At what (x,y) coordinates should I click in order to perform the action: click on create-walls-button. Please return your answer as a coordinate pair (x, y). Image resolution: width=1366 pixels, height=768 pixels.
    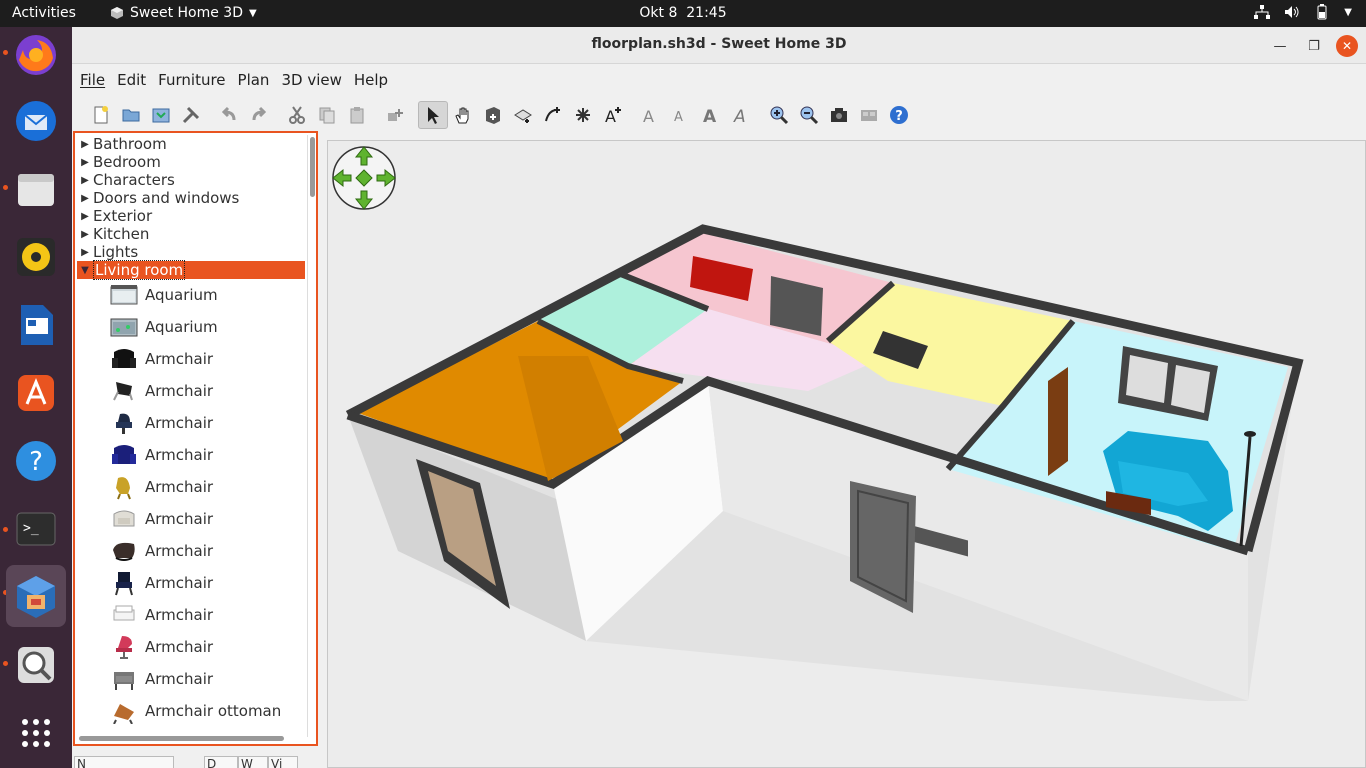
    Looking at the image, I should click on (493, 115).